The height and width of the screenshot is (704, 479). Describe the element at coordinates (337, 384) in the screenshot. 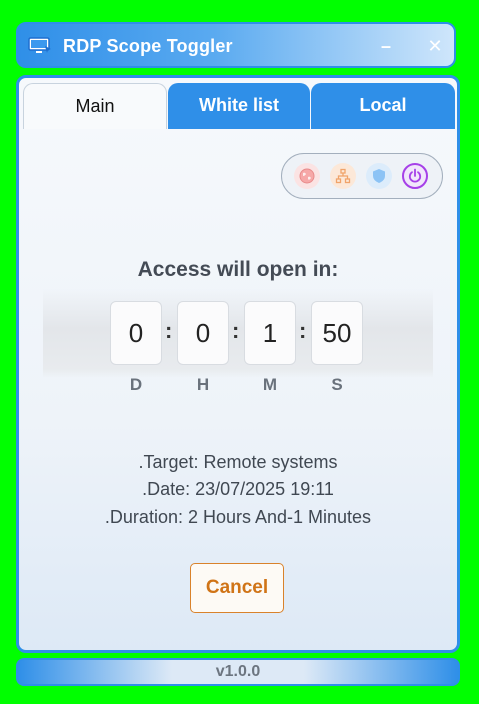

I see `seconds-label: S` at that location.